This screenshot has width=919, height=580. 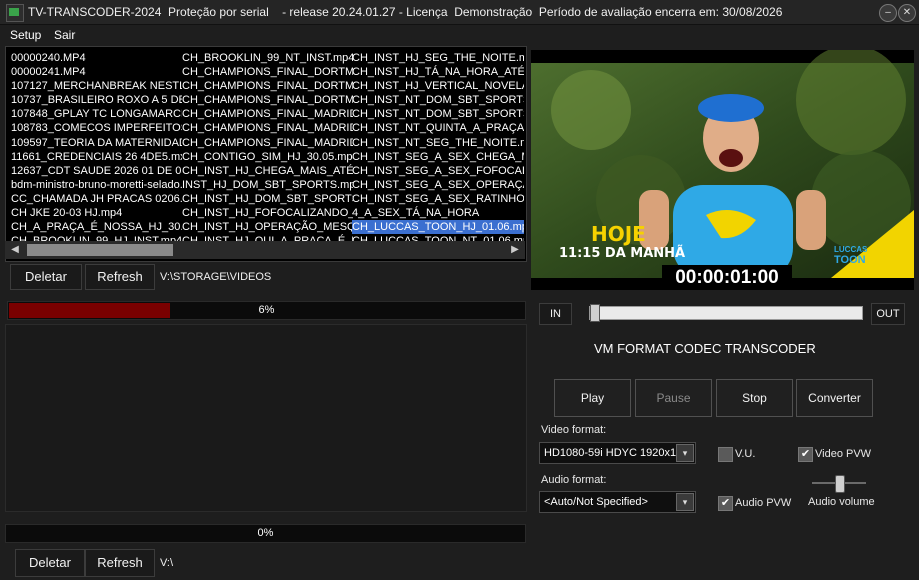 I want to click on file-list-item: INST_HJ_DOM_SBT_SPORTS.mp4, so click(x=267, y=185).